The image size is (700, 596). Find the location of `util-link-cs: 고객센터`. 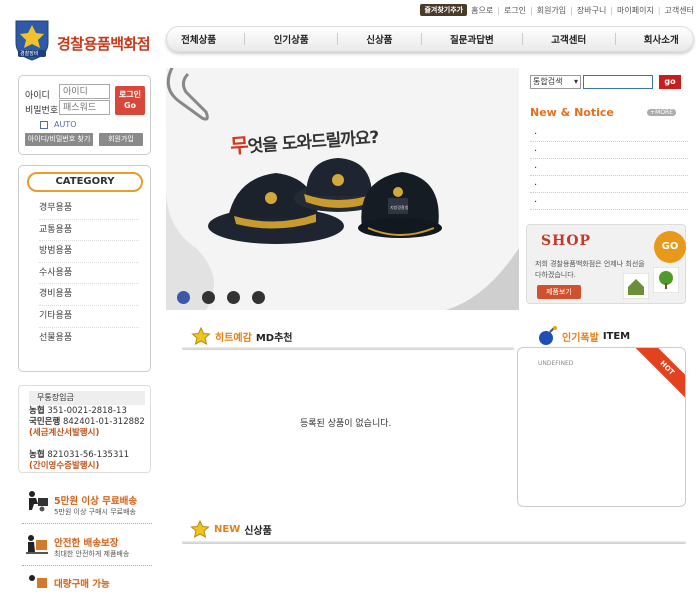

util-link-cs: 고객센터 is located at coordinates (679, 10).